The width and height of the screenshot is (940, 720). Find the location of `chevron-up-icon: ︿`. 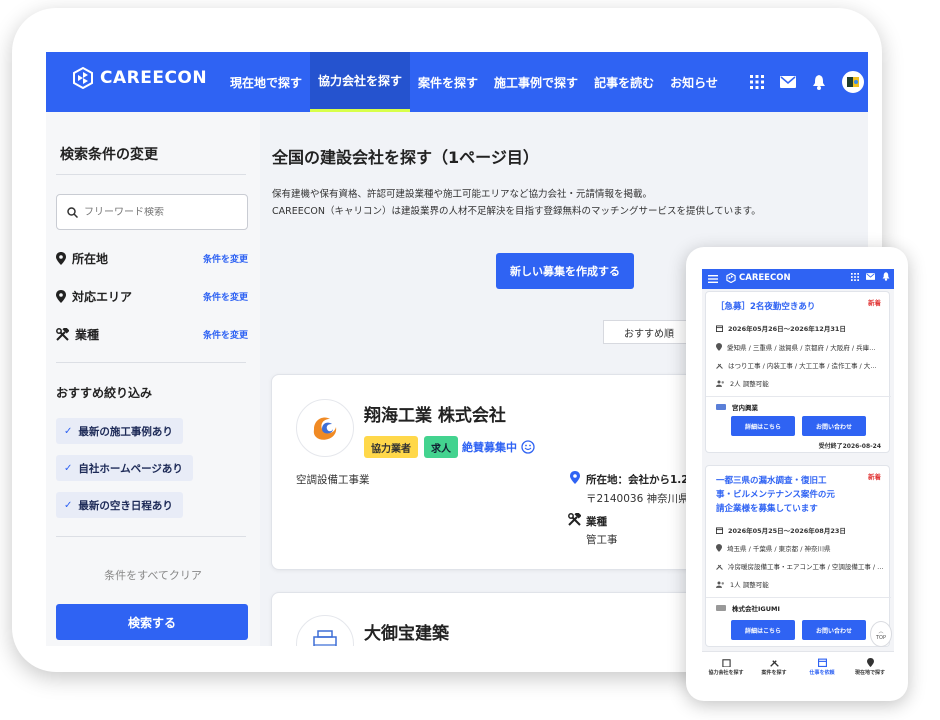

chevron-up-icon: ︿ is located at coordinates (881, 631).